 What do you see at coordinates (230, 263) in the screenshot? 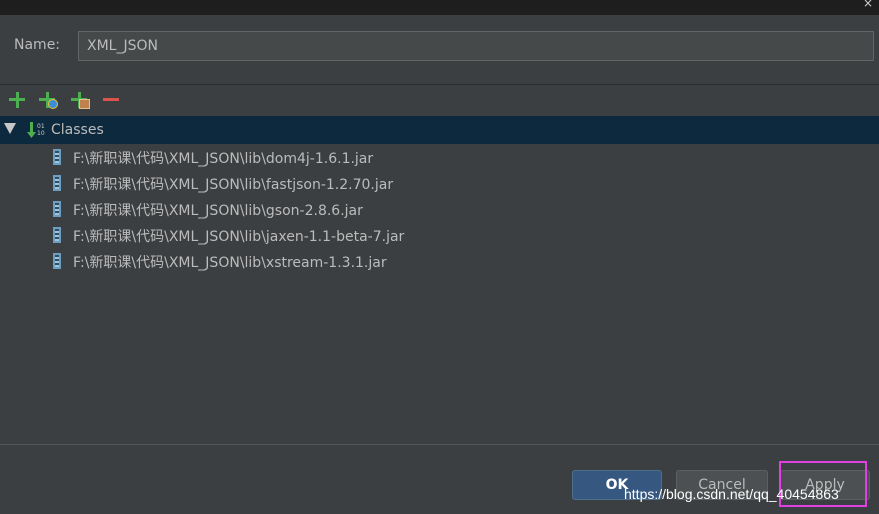
I see `jar-path: F:\新职课\代码\XML_JSON\lib\xstream-1.3.1.jar` at bounding box center [230, 263].